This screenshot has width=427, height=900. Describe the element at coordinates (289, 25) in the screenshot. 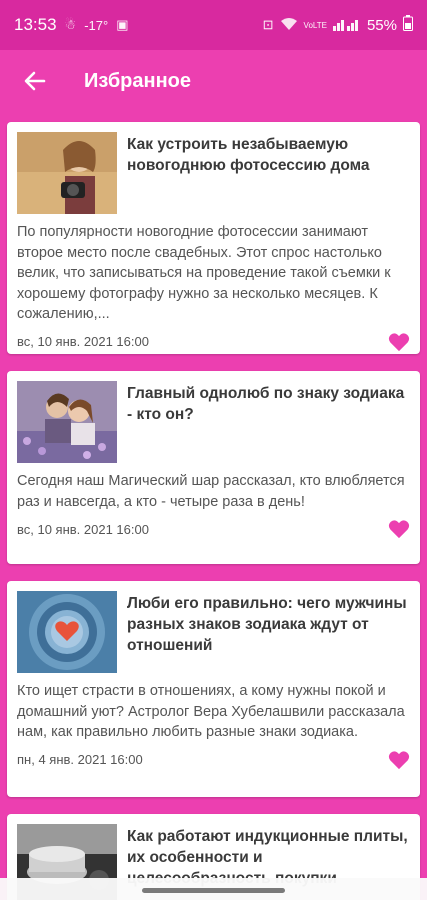

I see `wifi-icon` at that location.